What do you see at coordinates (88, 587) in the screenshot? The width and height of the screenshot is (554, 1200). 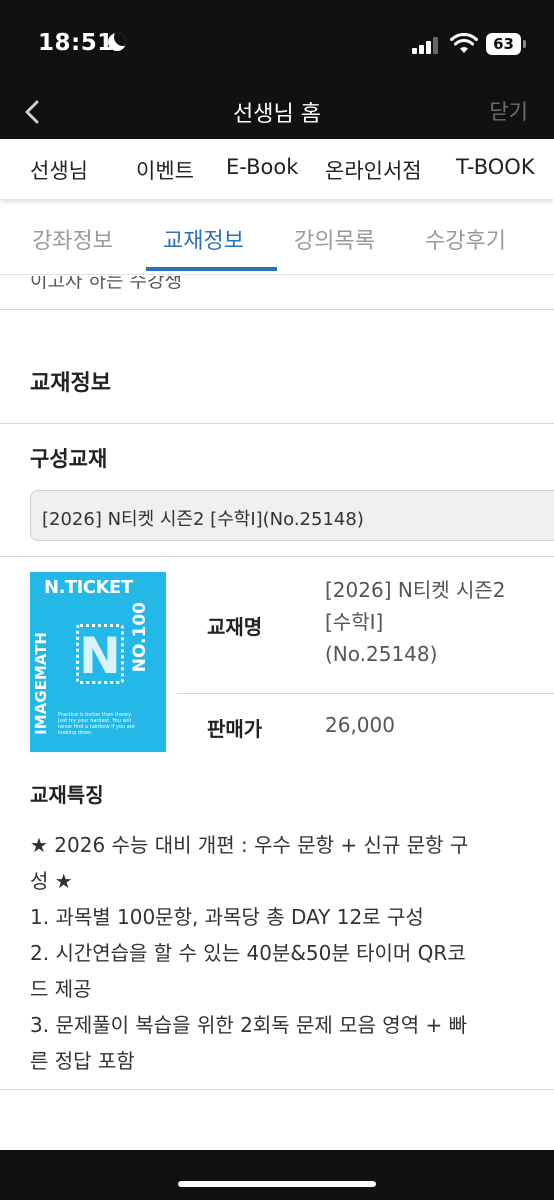 I see `cover-title: N.TICKET` at bounding box center [88, 587].